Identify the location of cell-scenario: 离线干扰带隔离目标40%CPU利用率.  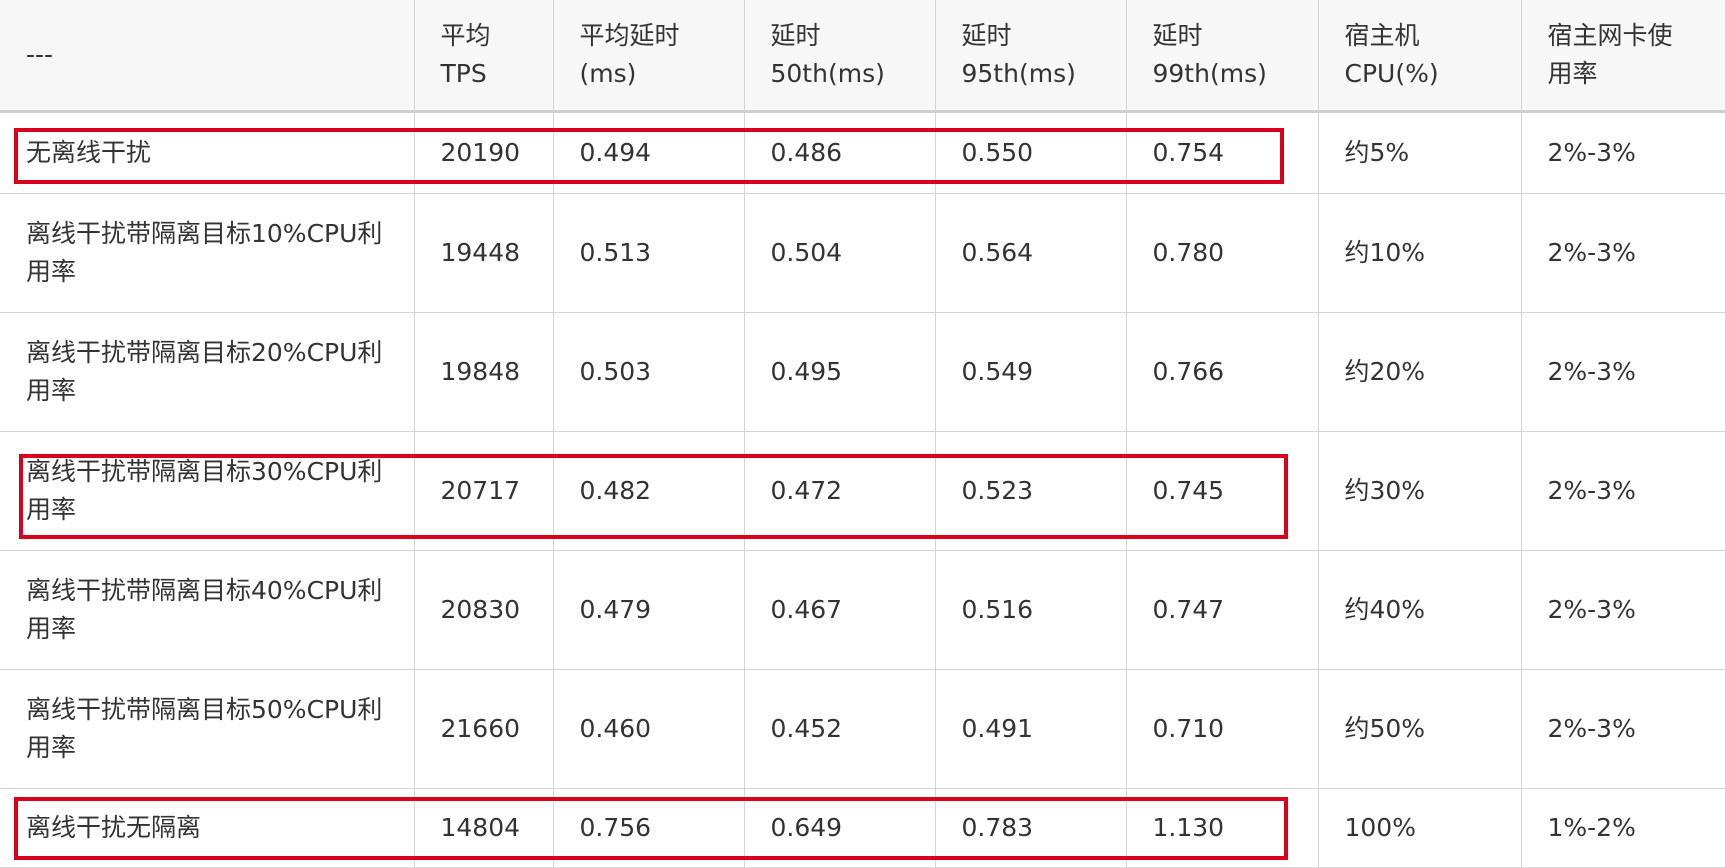
(207, 610).